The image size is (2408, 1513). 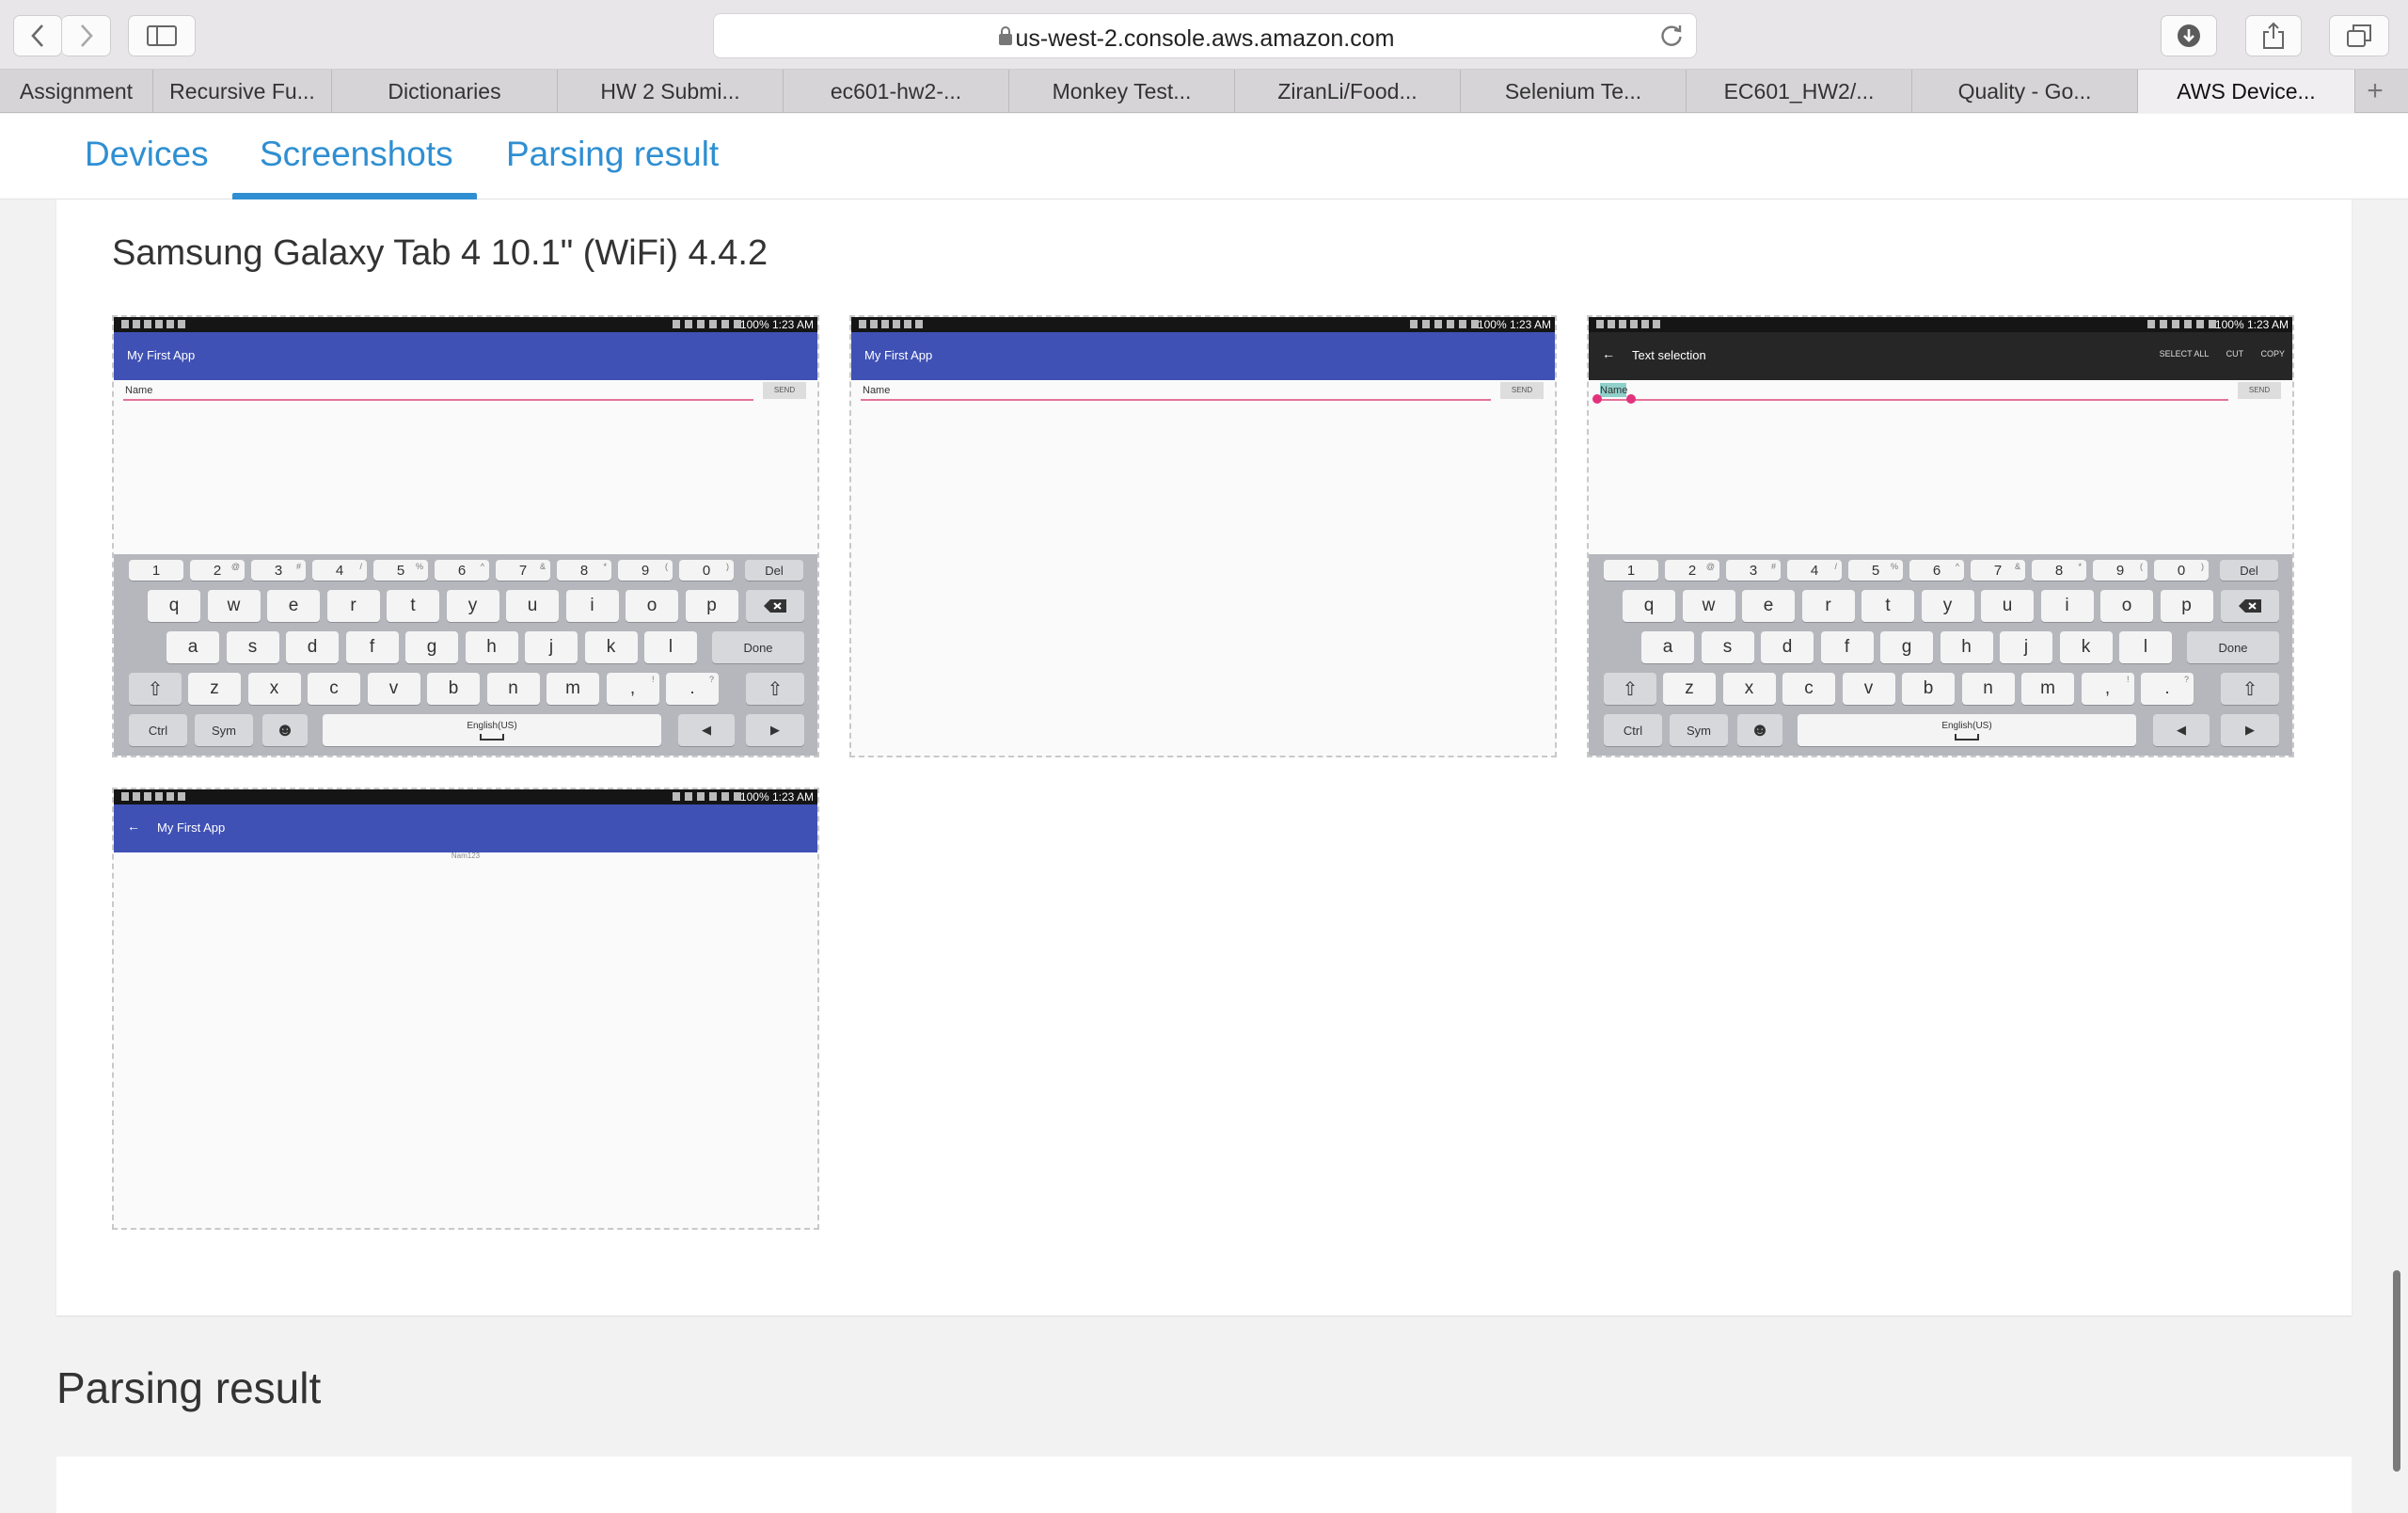 I want to click on sidebar-toggle-button, so click(x=162, y=35).